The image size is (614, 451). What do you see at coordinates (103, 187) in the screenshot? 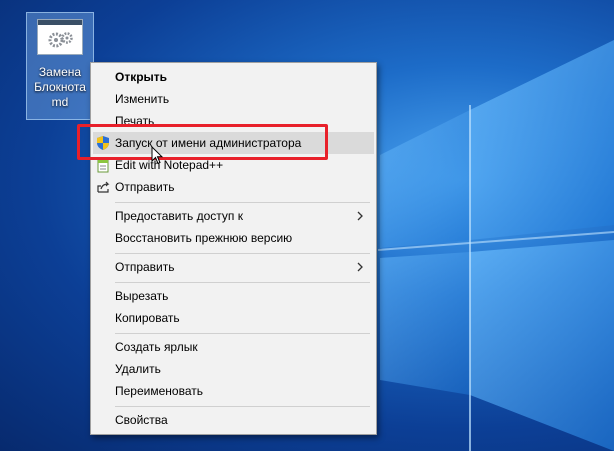
I see `share-icon` at bounding box center [103, 187].